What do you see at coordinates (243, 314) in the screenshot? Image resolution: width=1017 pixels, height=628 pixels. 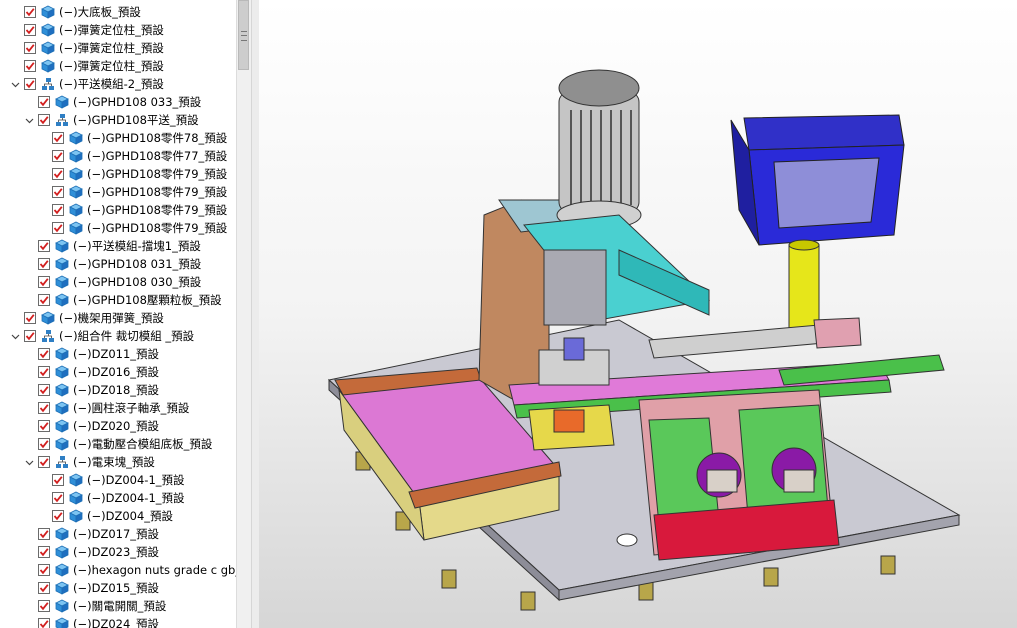 I see `tree-scrollbar` at bounding box center [243, 314].